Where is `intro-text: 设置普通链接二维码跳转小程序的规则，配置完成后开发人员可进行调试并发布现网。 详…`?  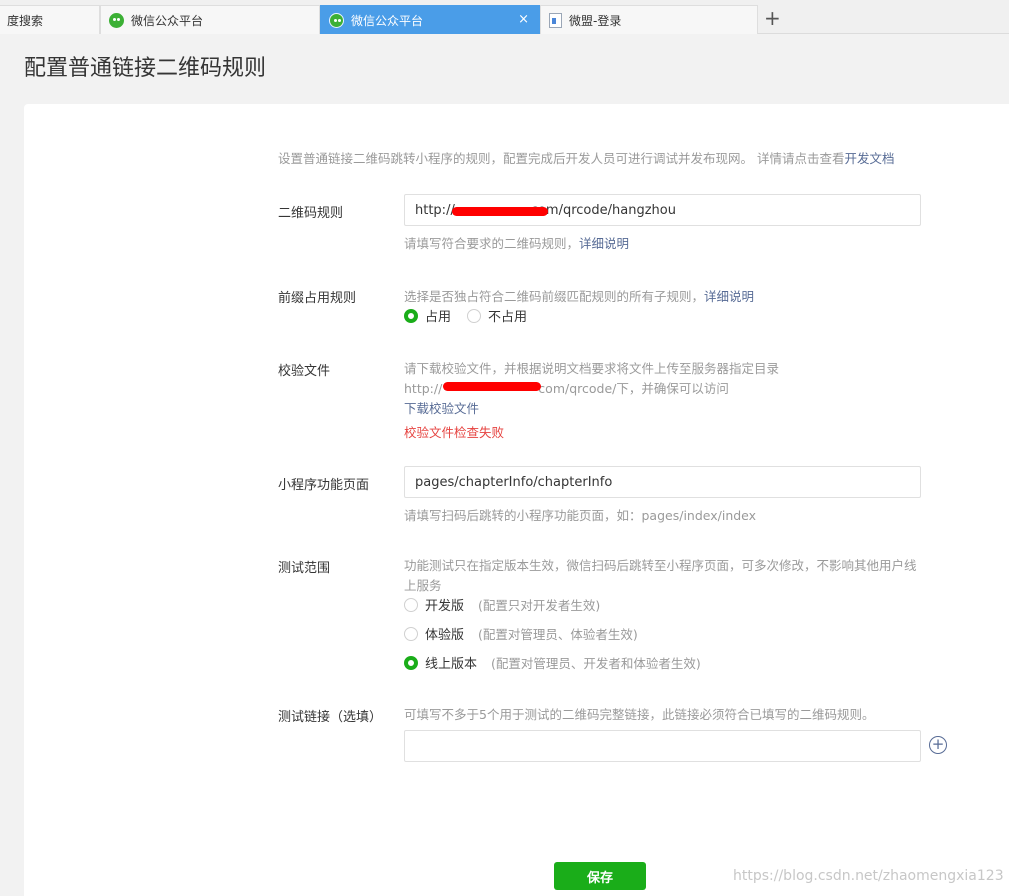 intro-text: 设置普通链接二维码跳转小程序的规则，配置完成后开发人员可进行调试并发布现网。 详… is located at coordinates (586, 157).